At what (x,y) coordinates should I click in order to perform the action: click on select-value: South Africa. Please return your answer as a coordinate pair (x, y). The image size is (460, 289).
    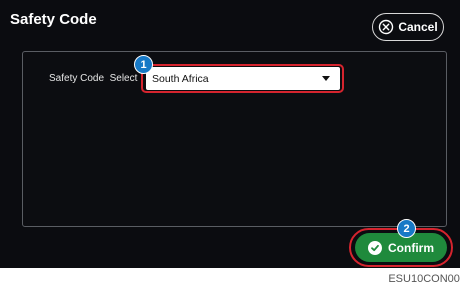
    Looking at the image, I should click on (180, 78).